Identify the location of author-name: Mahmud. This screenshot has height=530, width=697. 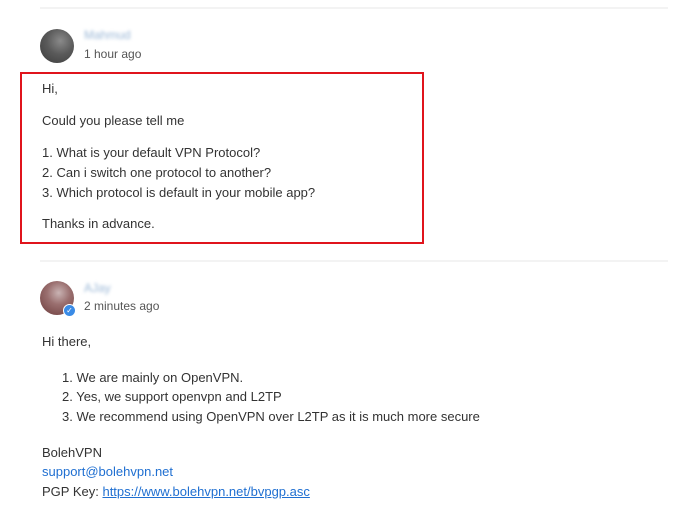
(107, 35).